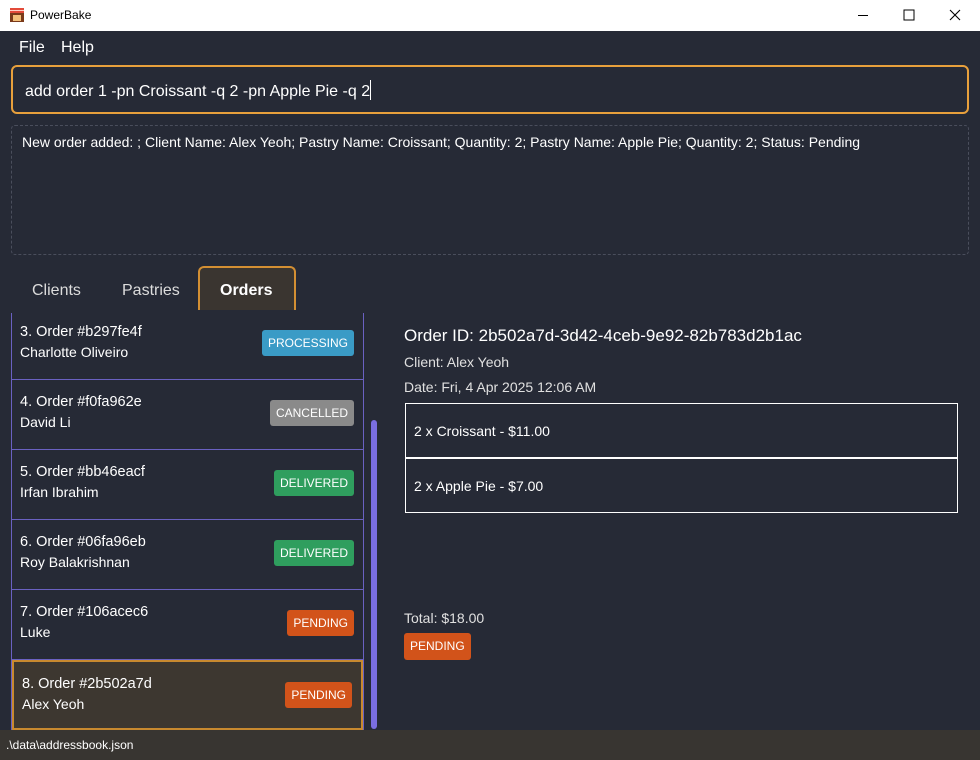 This screenshot has height=760, width=980. What do you see at coordinates (500, 387) in the screenshot?
I see `detail-date: Date: Fri, 4 Apr 2025 12:06 AM` at bounding box center [500, 387].